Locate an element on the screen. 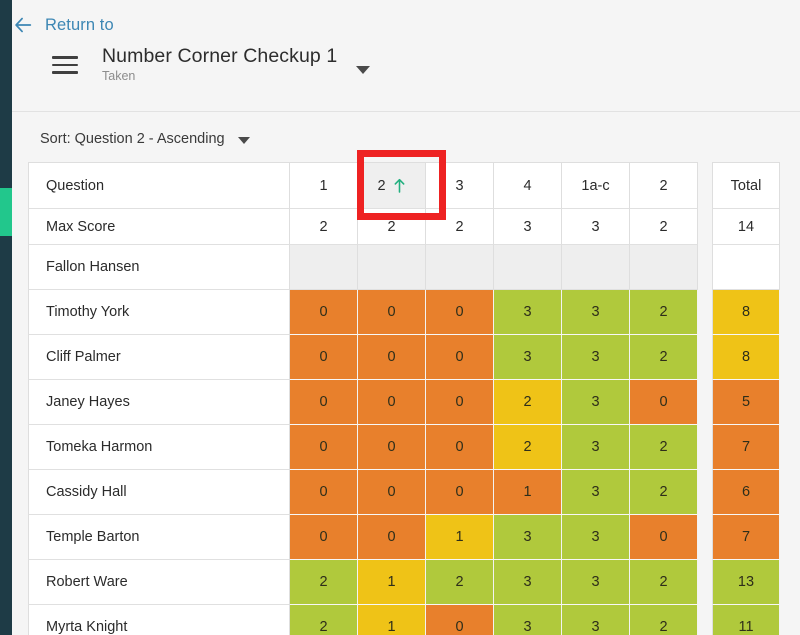 This screenshot has width=800, height=635. hamburger-icon is located at coordinates (65, 65).